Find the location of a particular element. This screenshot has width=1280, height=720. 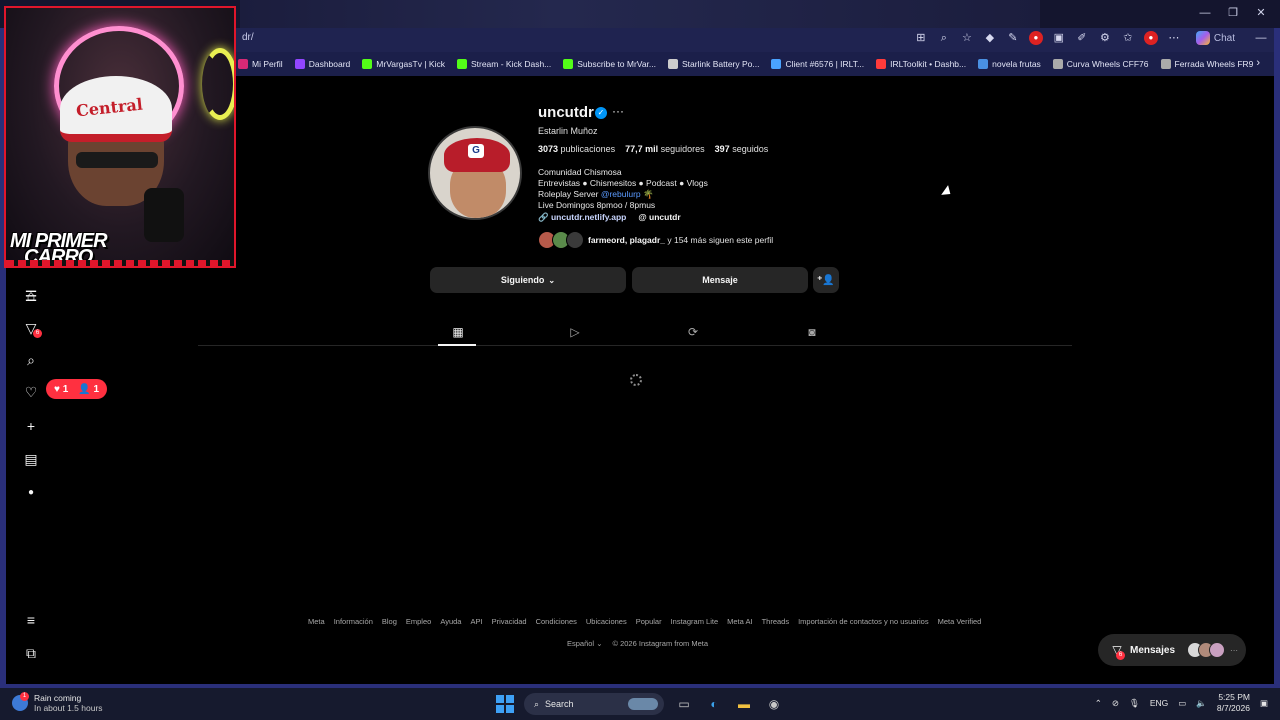

notification-center-icon: ▣ is located at coordinates (1264, 703).